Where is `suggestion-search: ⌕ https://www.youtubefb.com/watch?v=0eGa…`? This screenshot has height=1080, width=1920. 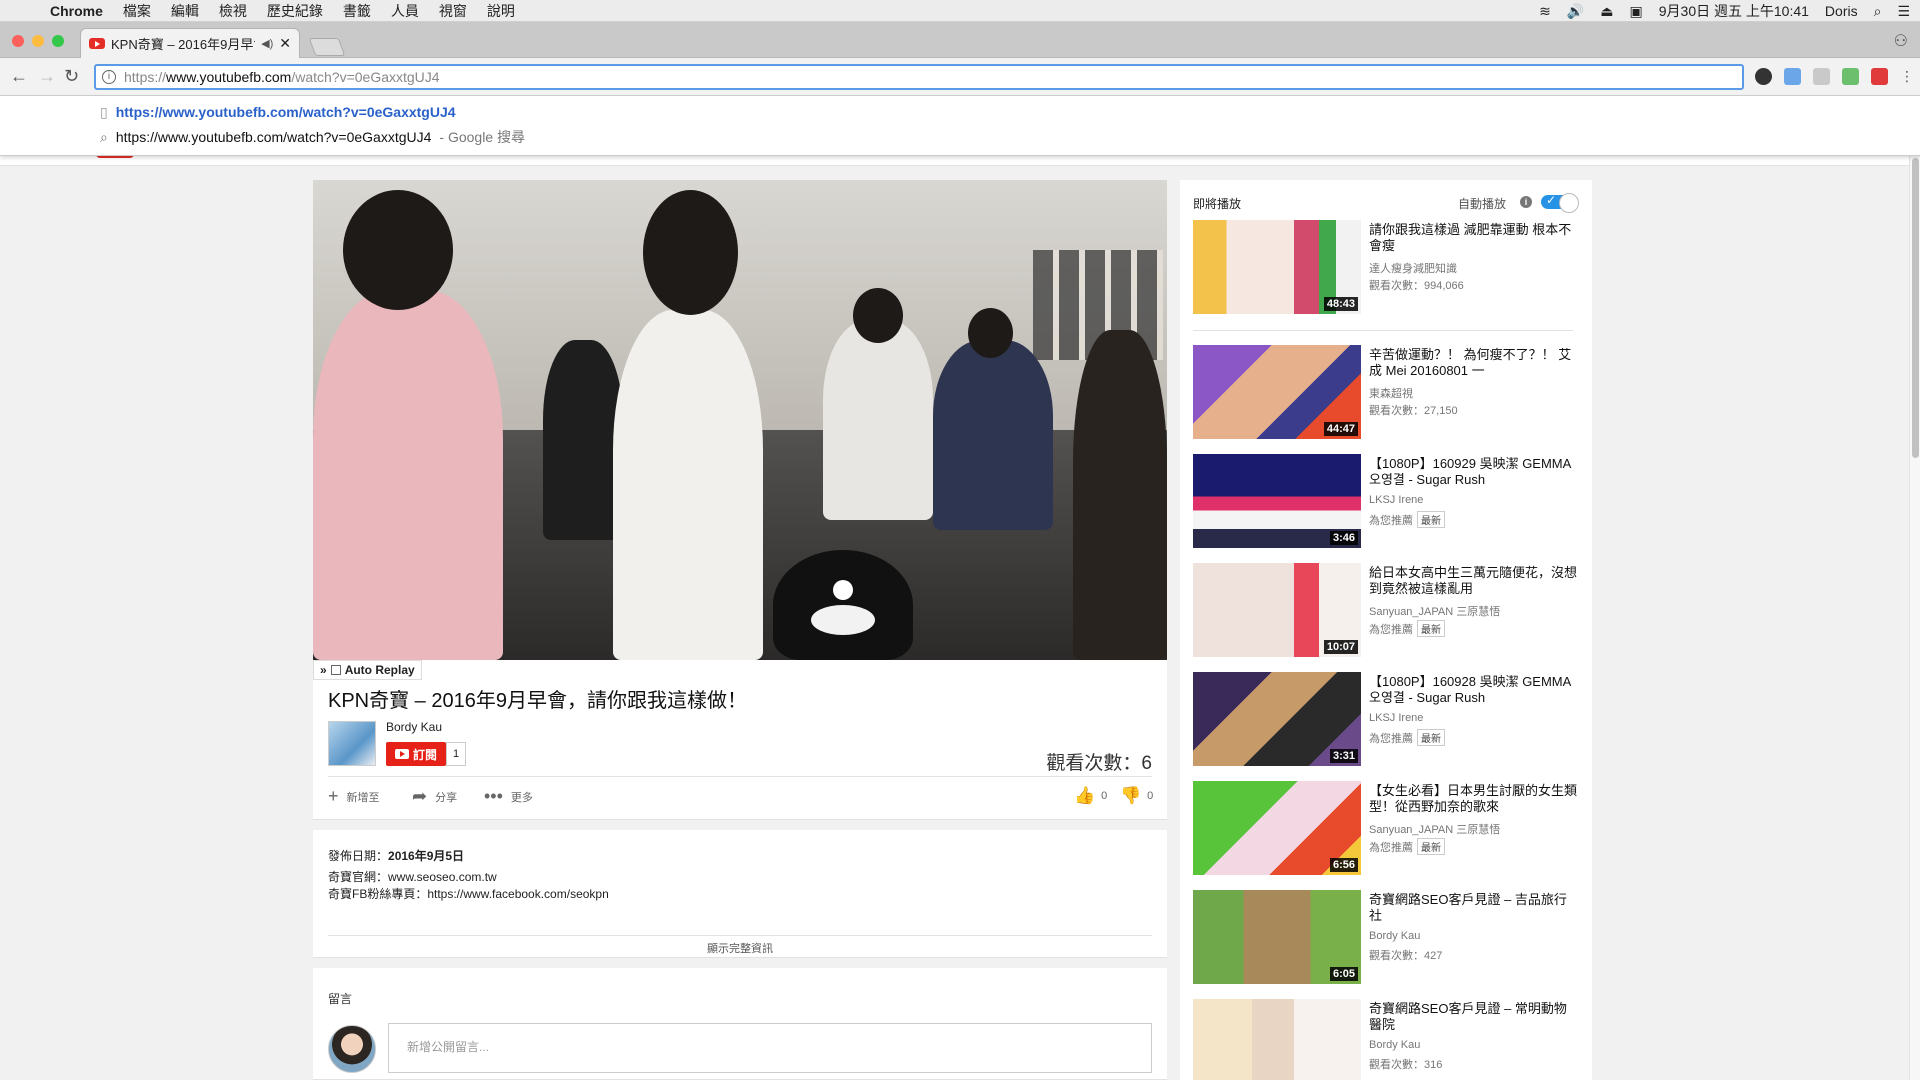
suggestion-search: ⌕ https://www.youtubefb.com/watch?v=0eGa… is located at coordinates (312, 137).